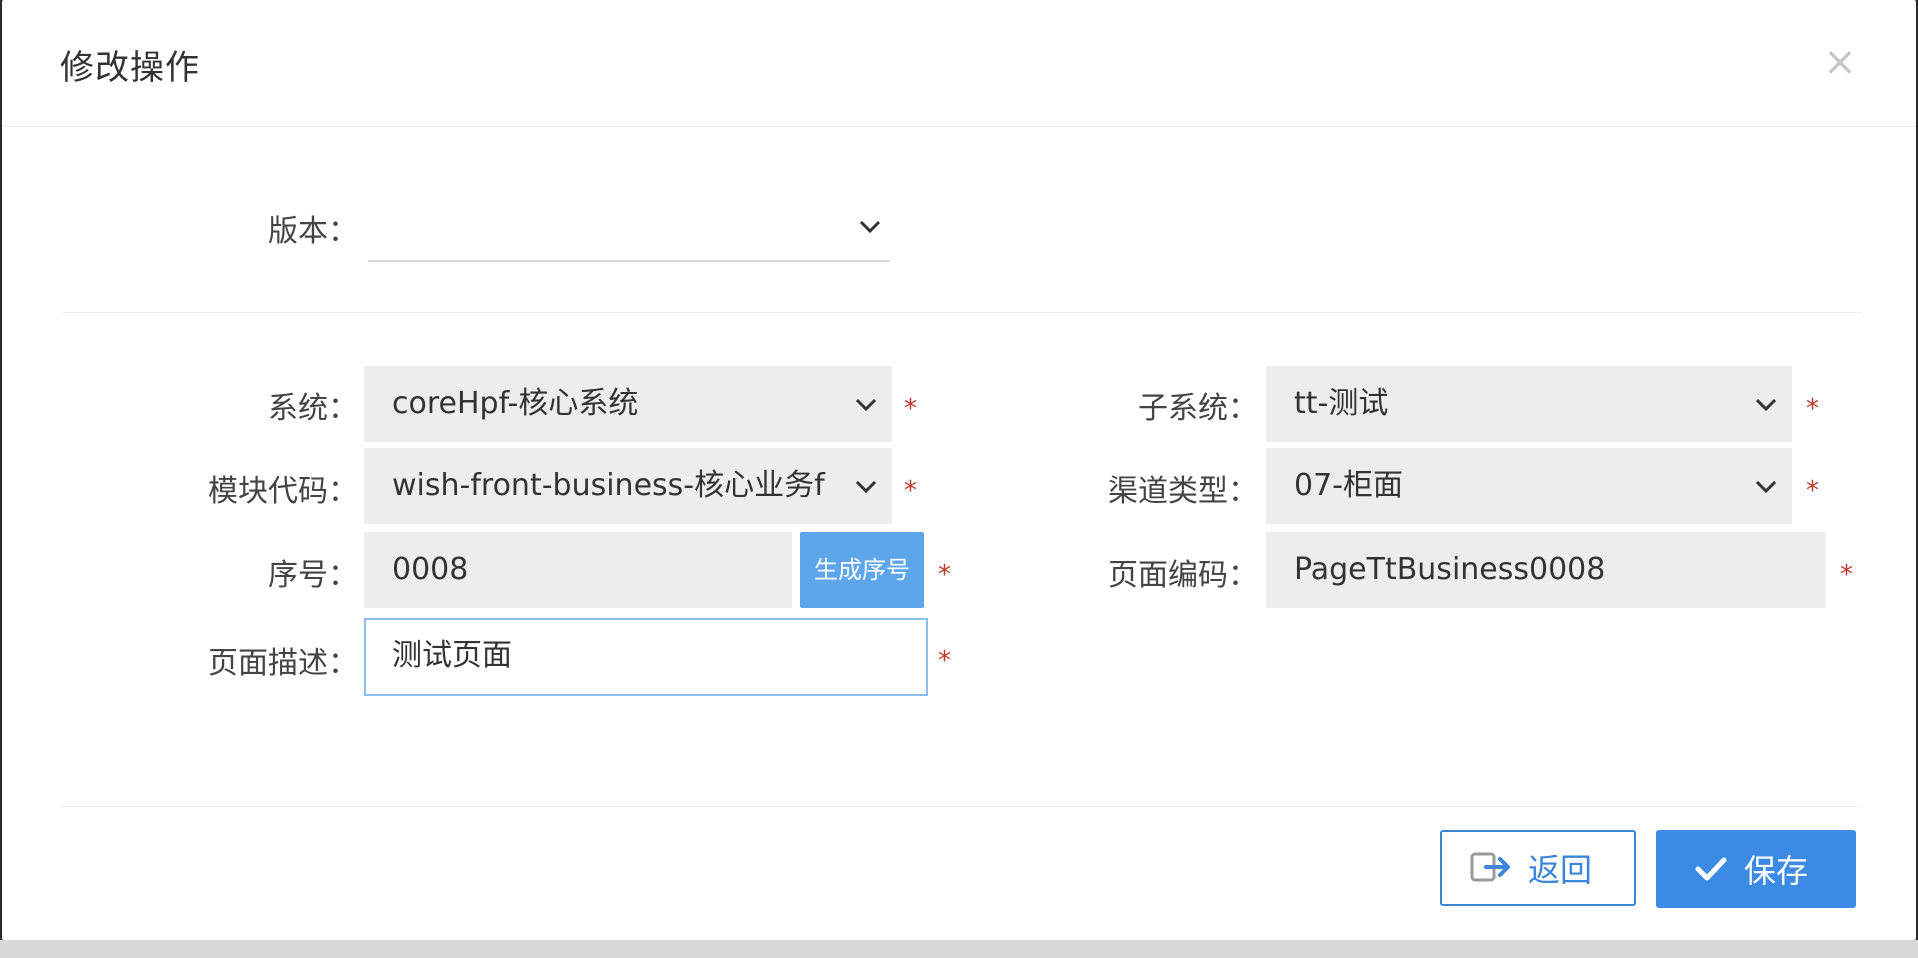  Describe the element at coordinates (962, 312) in the screenshot. I see `section-divider` at that location.